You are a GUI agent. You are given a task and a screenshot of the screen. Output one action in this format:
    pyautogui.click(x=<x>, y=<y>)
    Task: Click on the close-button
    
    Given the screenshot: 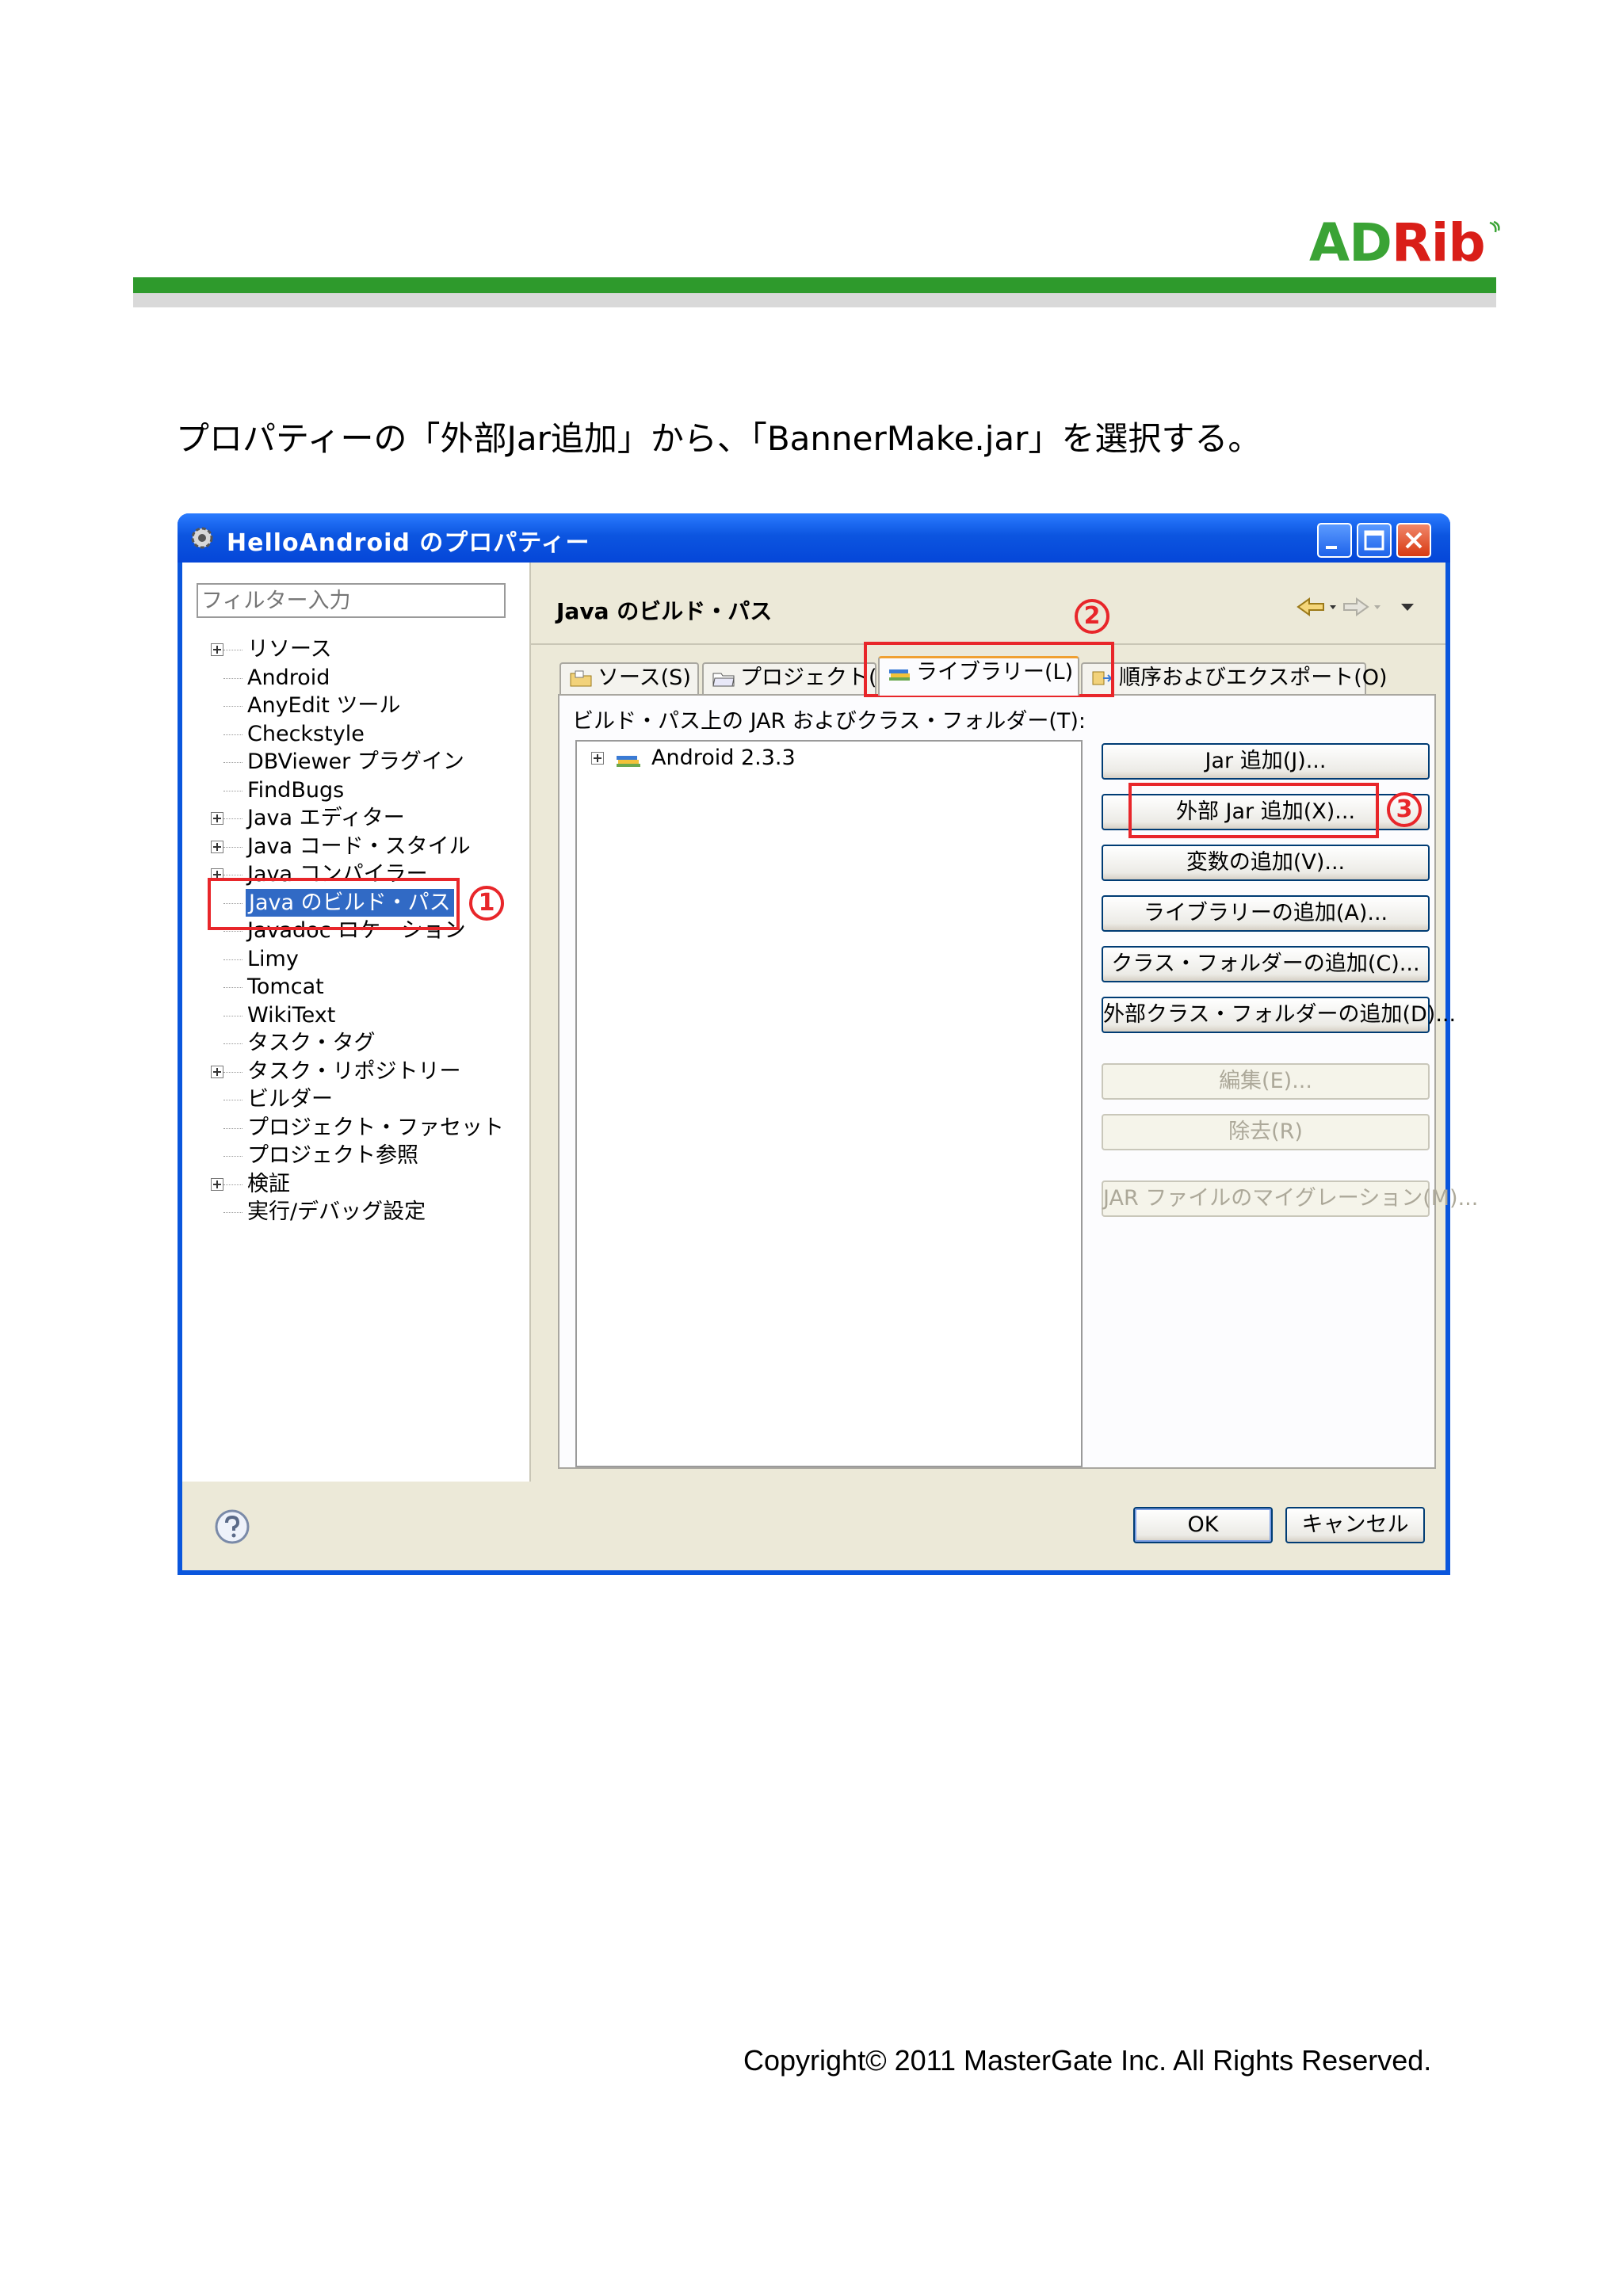 What is the action you would take?
    pyautogui.click(x=1413, y=540)
    